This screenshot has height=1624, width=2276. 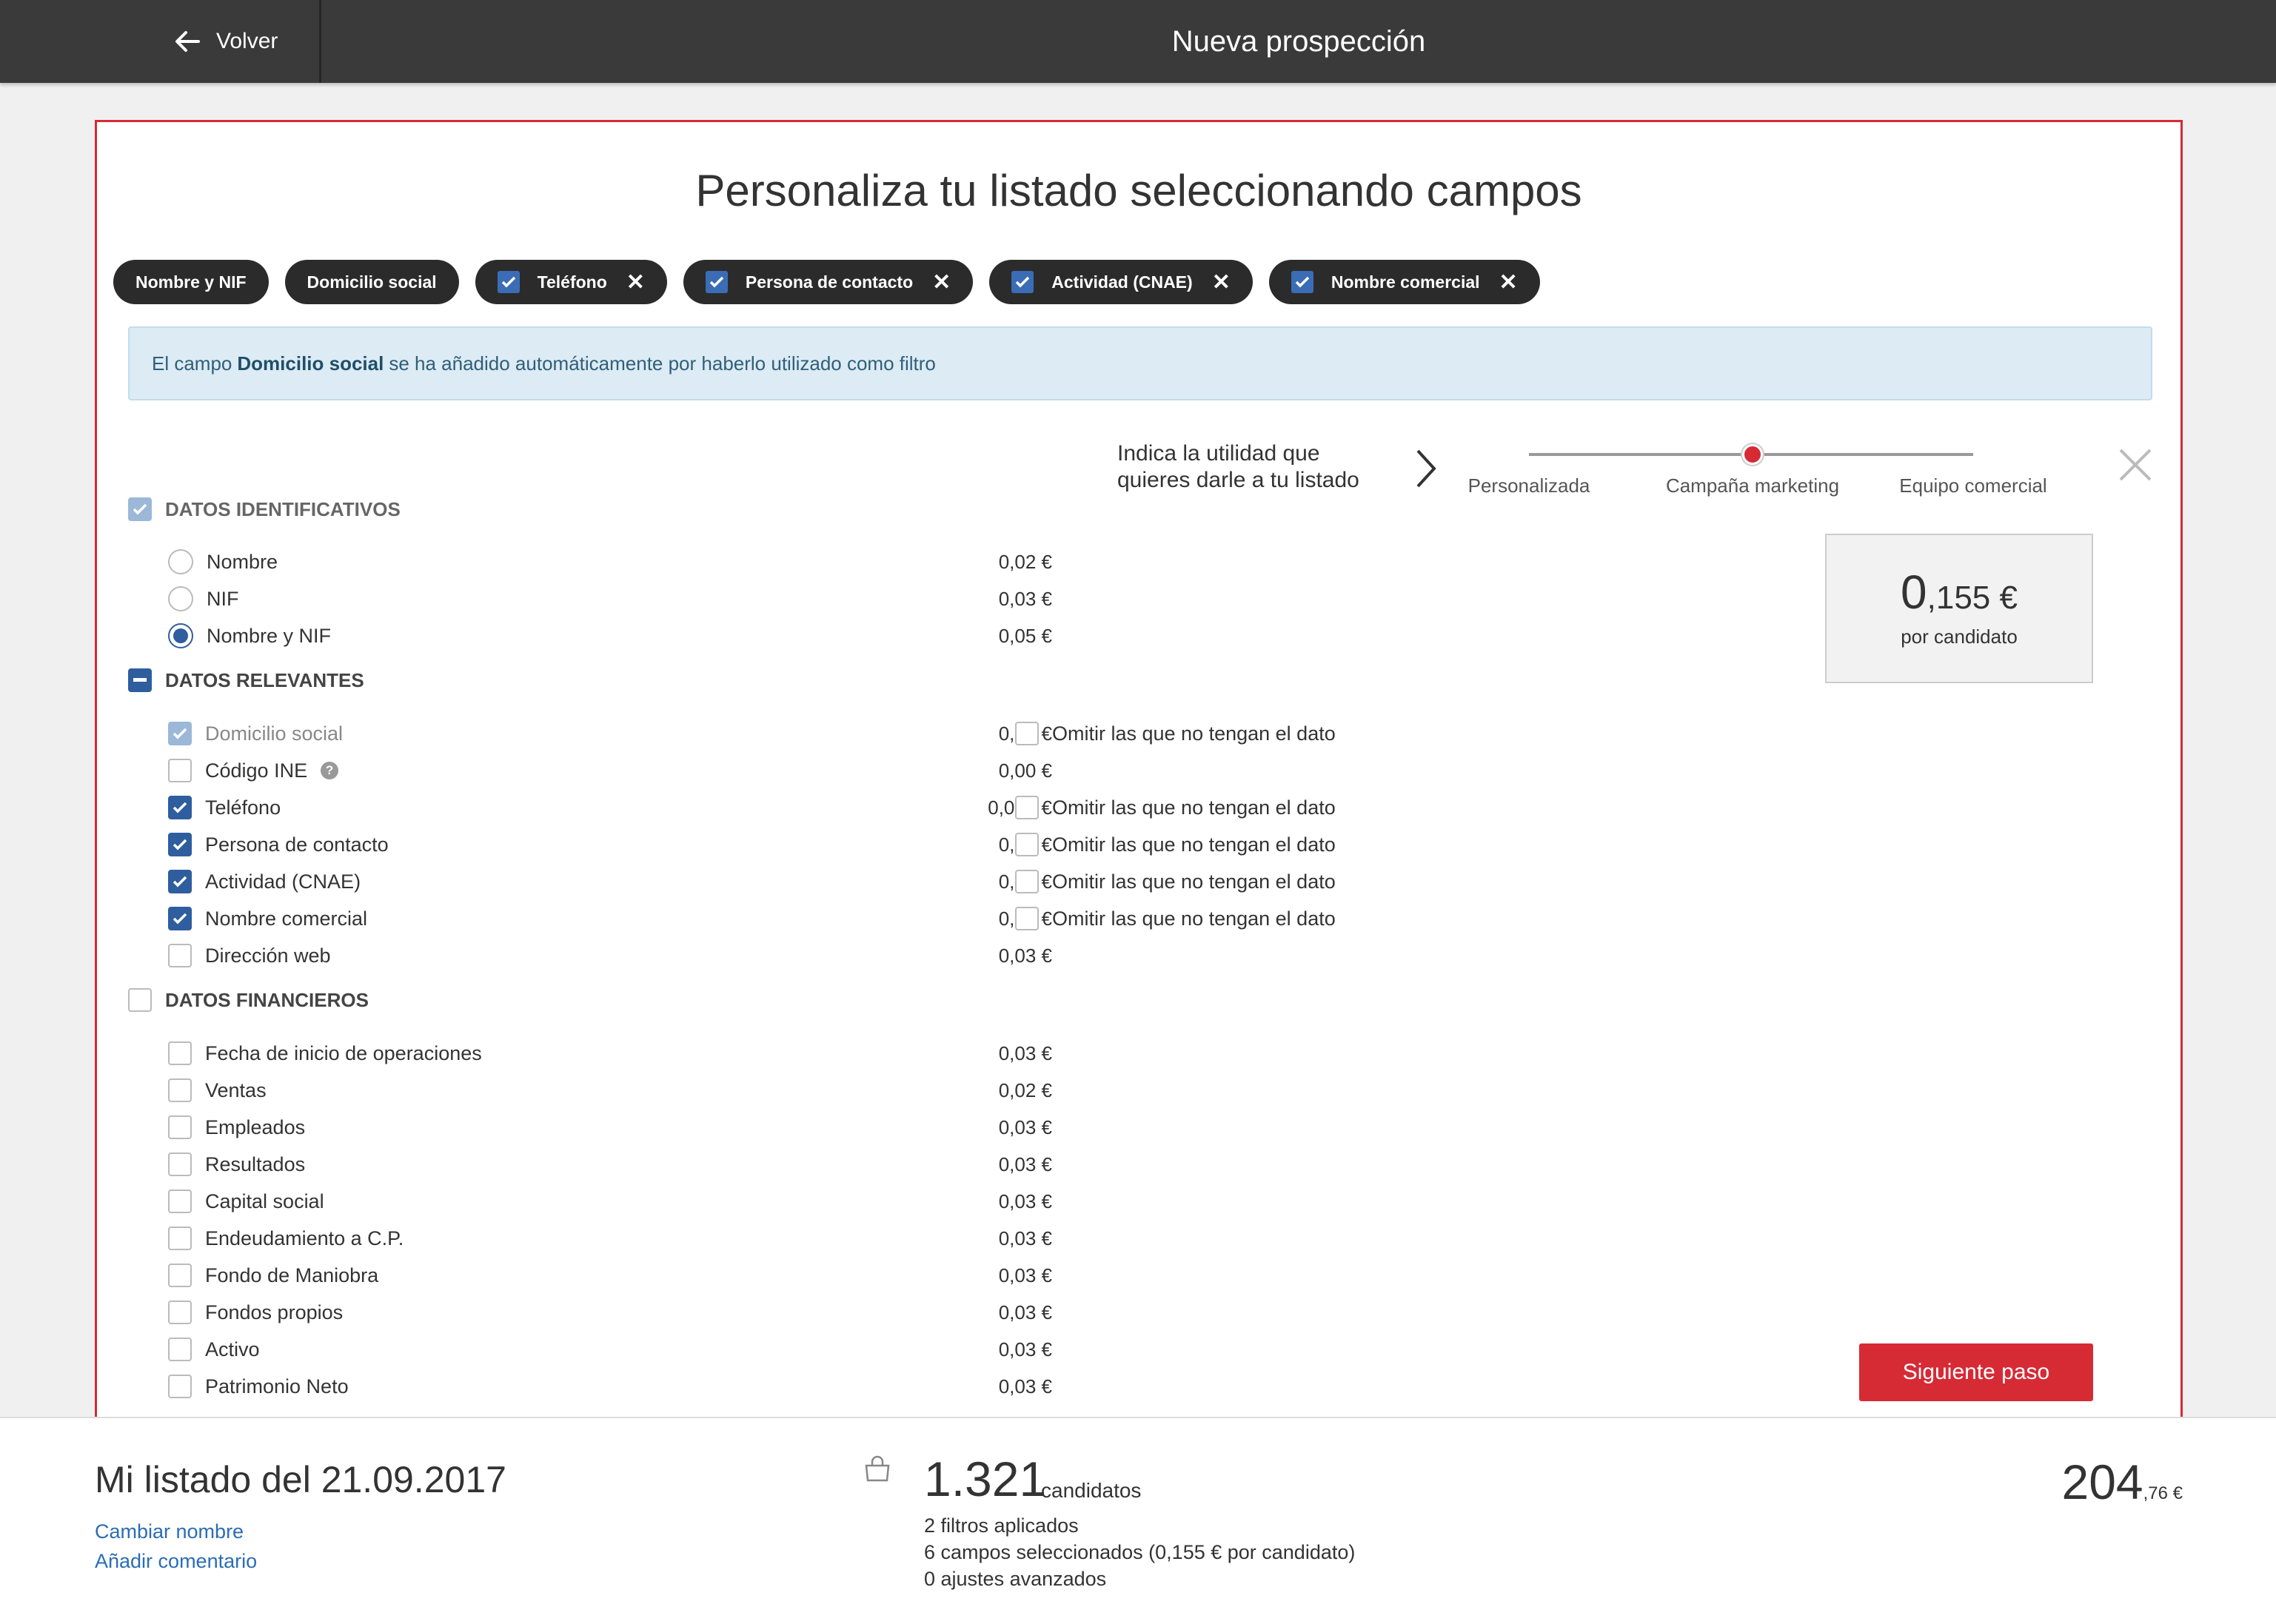 I want to click on chip-telefono: Teléfono ✕, so click(x=571, y=282).